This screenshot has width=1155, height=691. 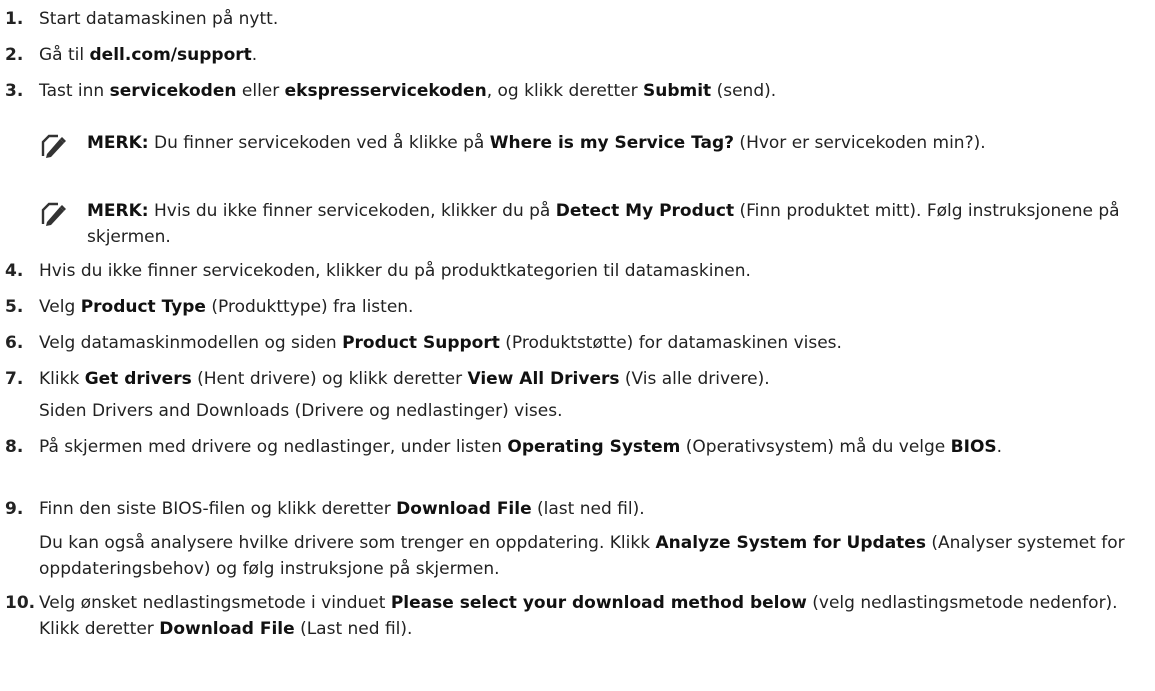 What do you see at coordinates (564, 91) in the screenshot?
I see `text-run: , og klikk deretter` at bounding box center [564, 91].